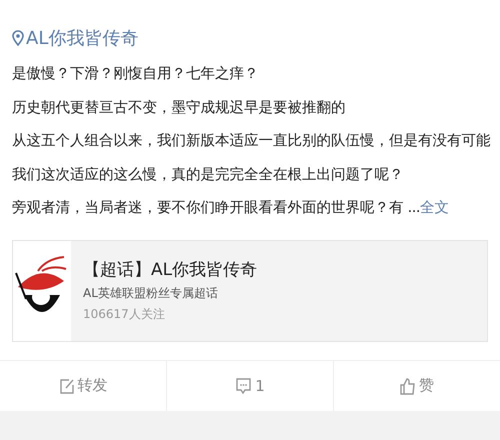 This screenshot has height=440, width=500. Describe the element at coordinates (434, 208) in the screenshot. I see `full-text-link: 全文` at that location.